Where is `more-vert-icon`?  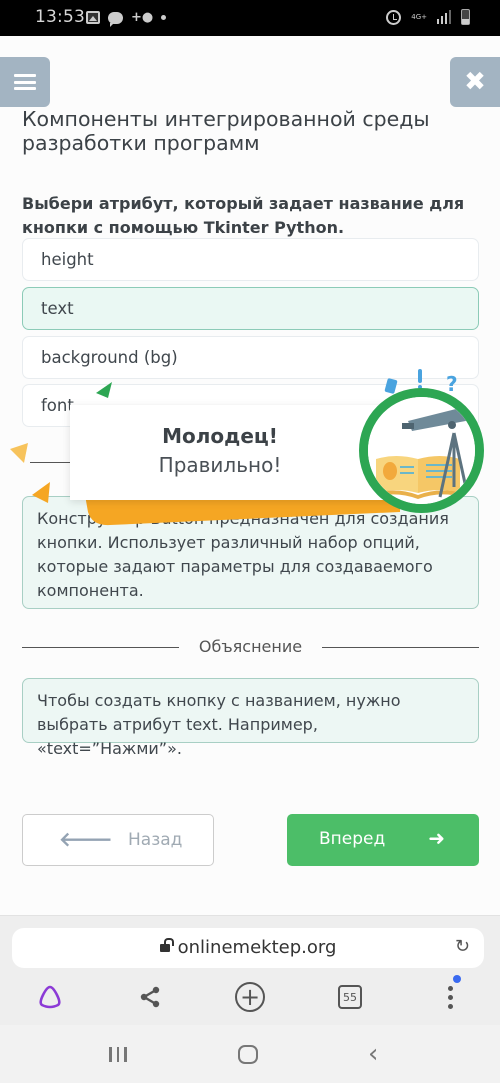 more-vert-icon is located at coordinates (450, 997).